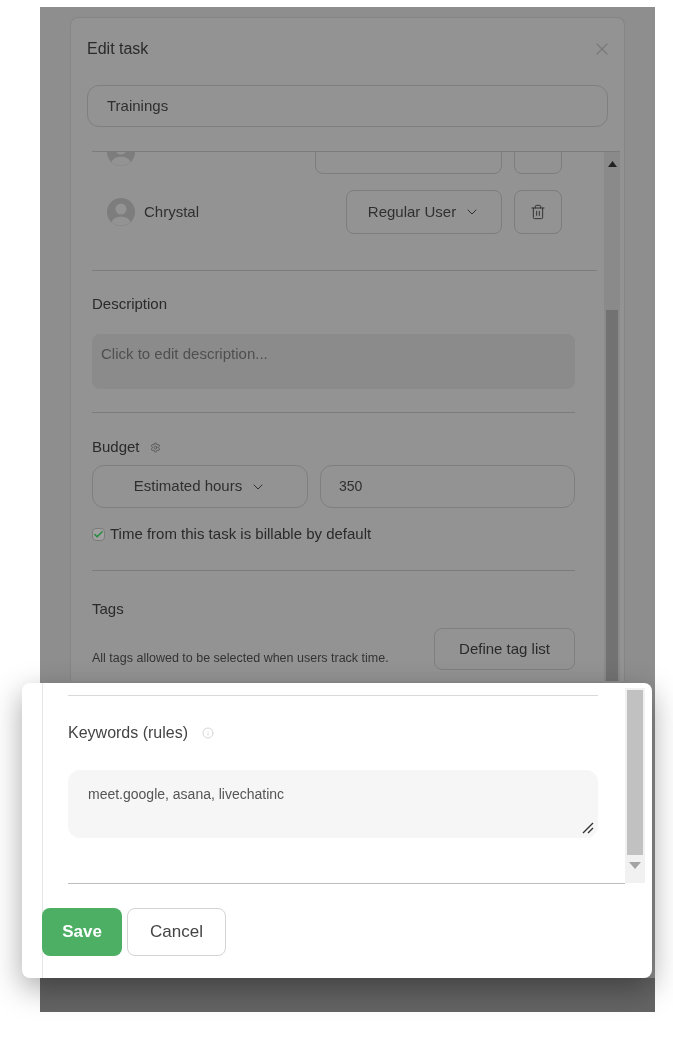 The image size is (673, 1039). Describe the element at coordinates (130, 304) in the screenshot. I see `description-label: Description` at that location.